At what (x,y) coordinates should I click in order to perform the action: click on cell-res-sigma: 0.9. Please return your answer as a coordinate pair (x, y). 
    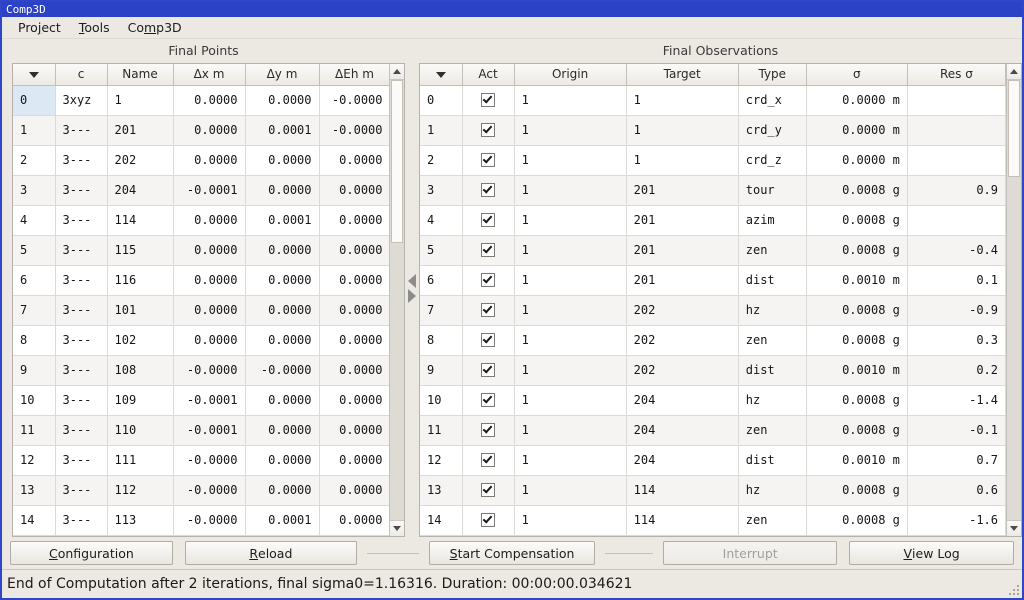
    Looking at the image, I should click on (956, 190).